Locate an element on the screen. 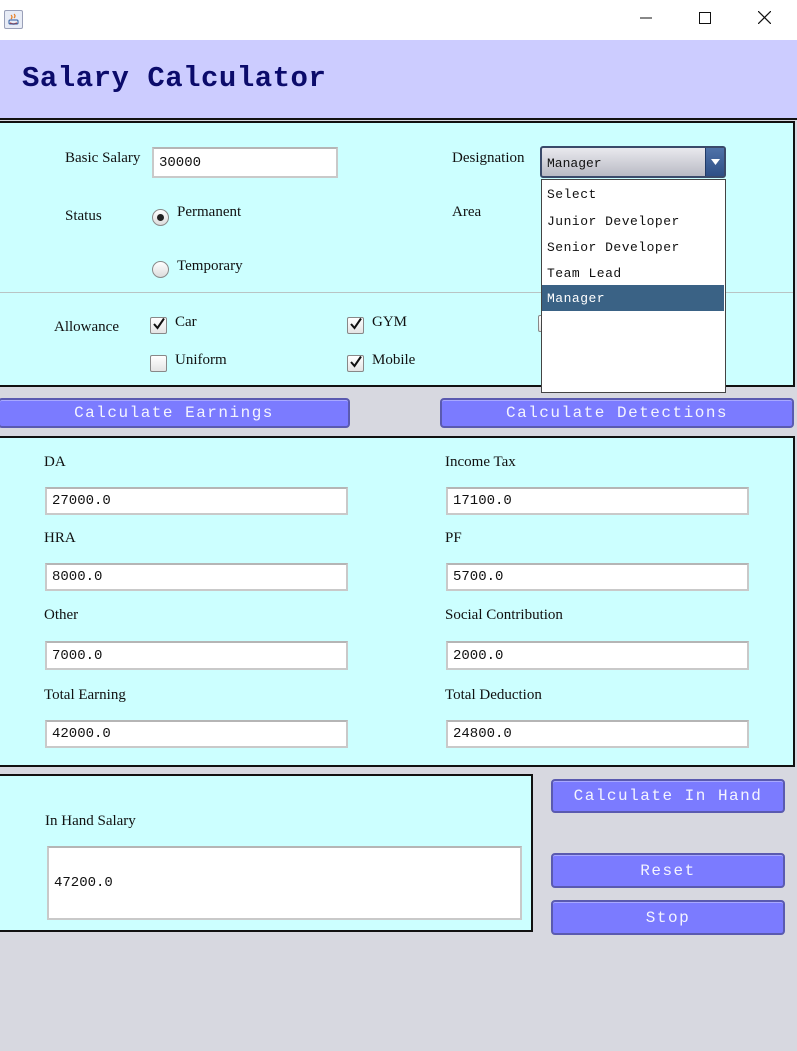  allowance-car-checkbox is located at coordinates (158, 325).